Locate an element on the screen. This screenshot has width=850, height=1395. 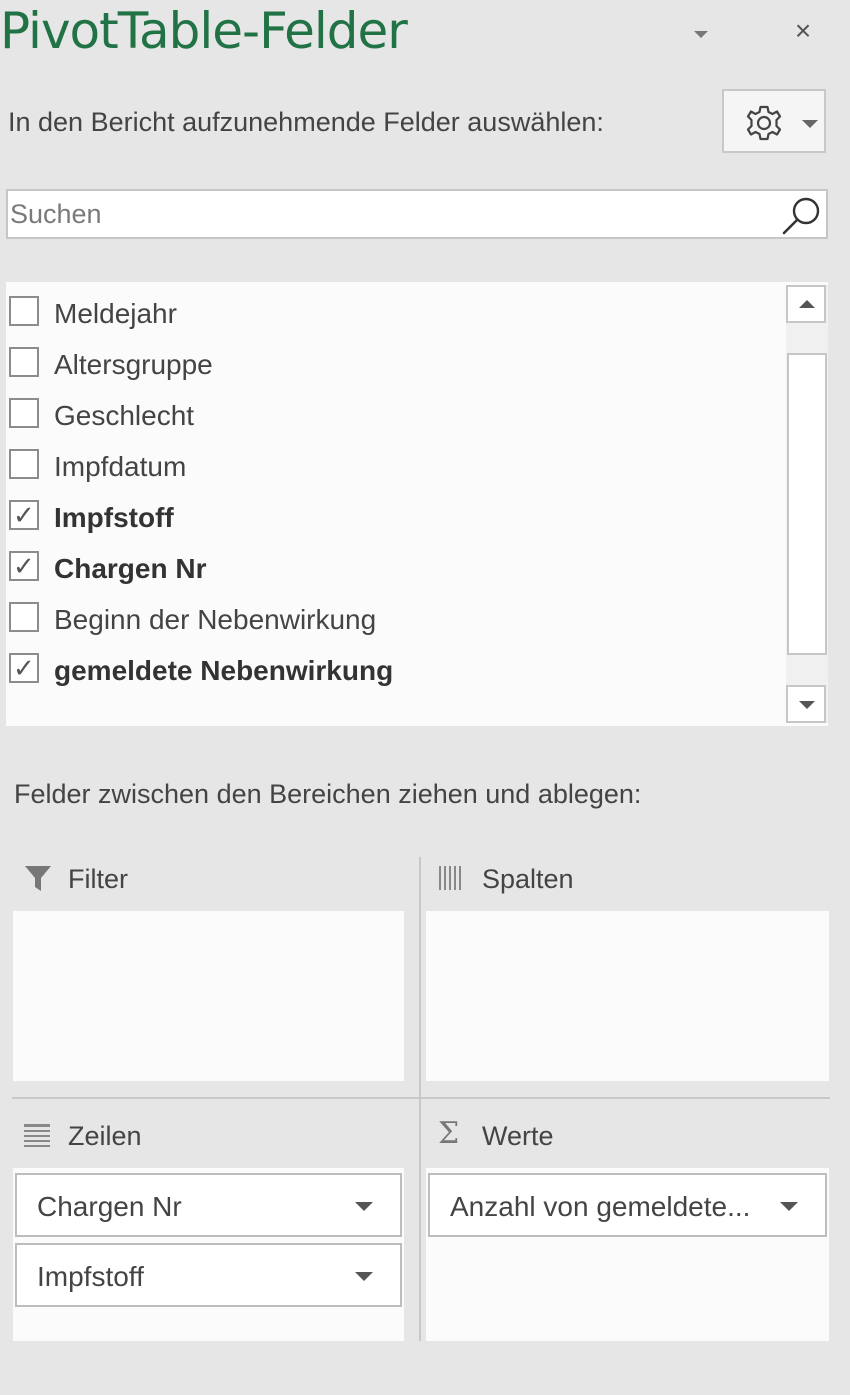
rows-field-impfstoff: Impfstoff is located at coordinates (208, 1275).